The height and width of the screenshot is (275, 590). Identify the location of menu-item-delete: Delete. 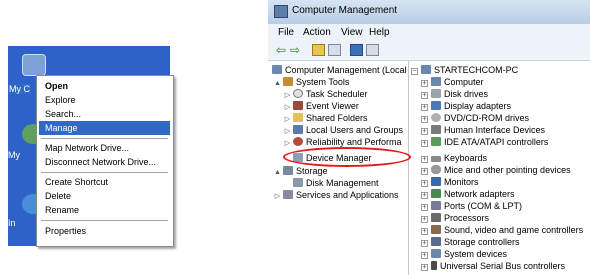
(104, 196).